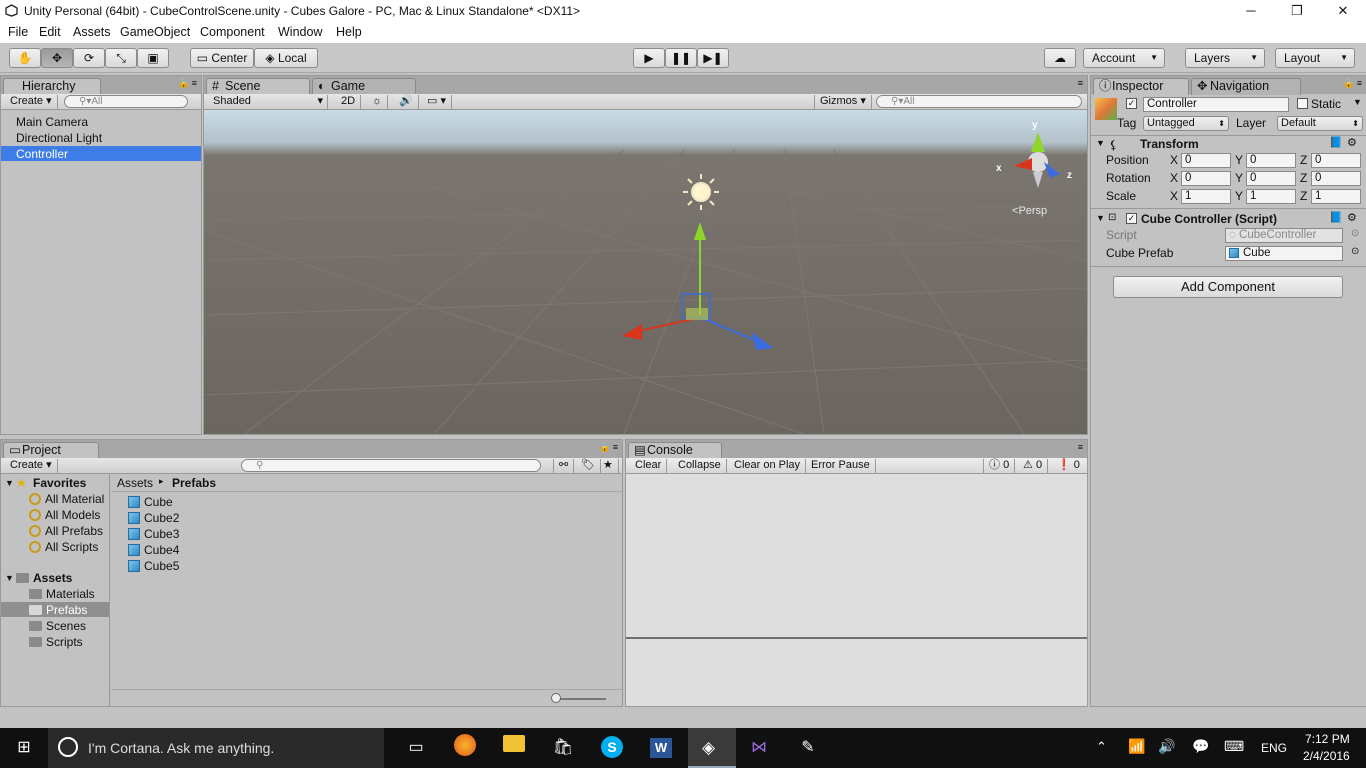 The height and width of the screenshot is (768, 1366). What do you see at coordinates (51, 450) in the screenshot?
I see `tab-project: ▭ Project` at bounding box center [51, 450].